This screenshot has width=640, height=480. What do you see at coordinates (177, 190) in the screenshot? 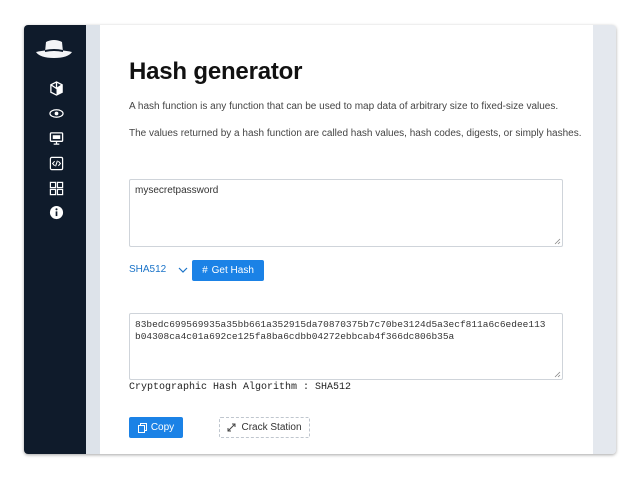
I see `input-value: mysecretpassword` at bounding box center [177, 190].